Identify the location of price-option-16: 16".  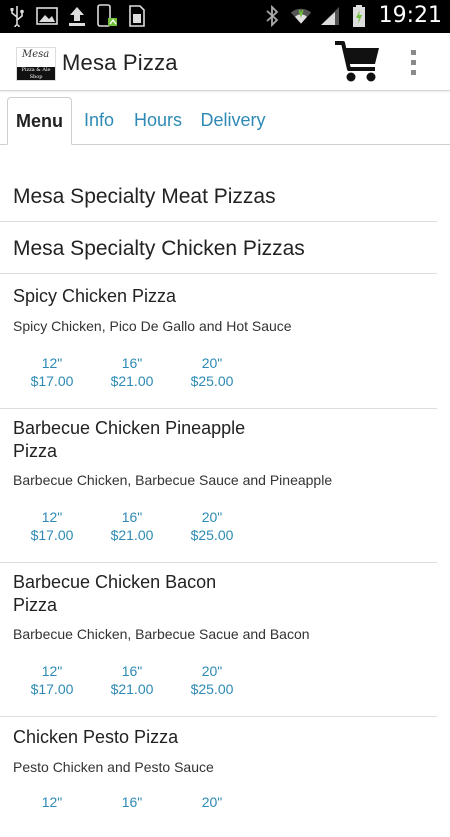
(132, 802).